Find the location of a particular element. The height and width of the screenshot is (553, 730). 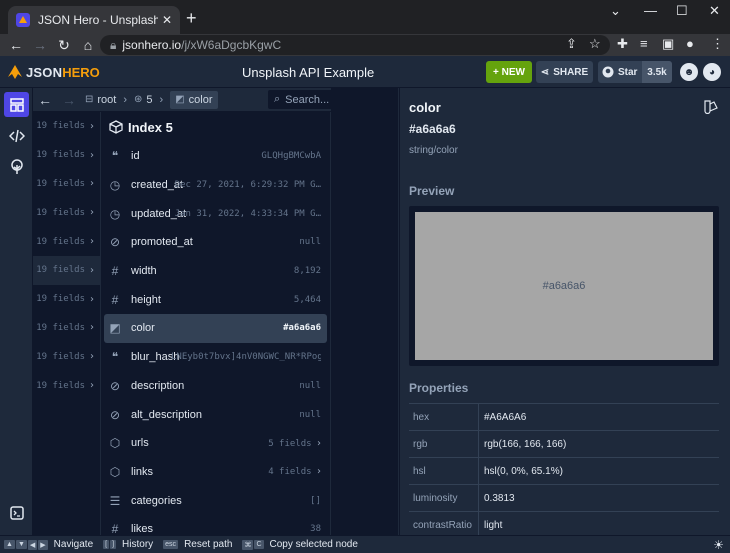

list-item-selected: 19 fields › is located at coordinates (66, 270).